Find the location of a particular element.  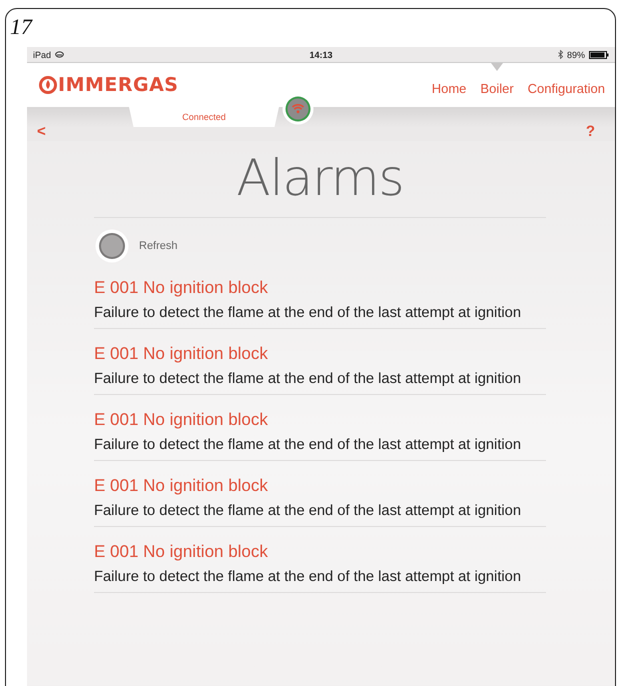

device-name: iPad is located at coordinates (42, 55).